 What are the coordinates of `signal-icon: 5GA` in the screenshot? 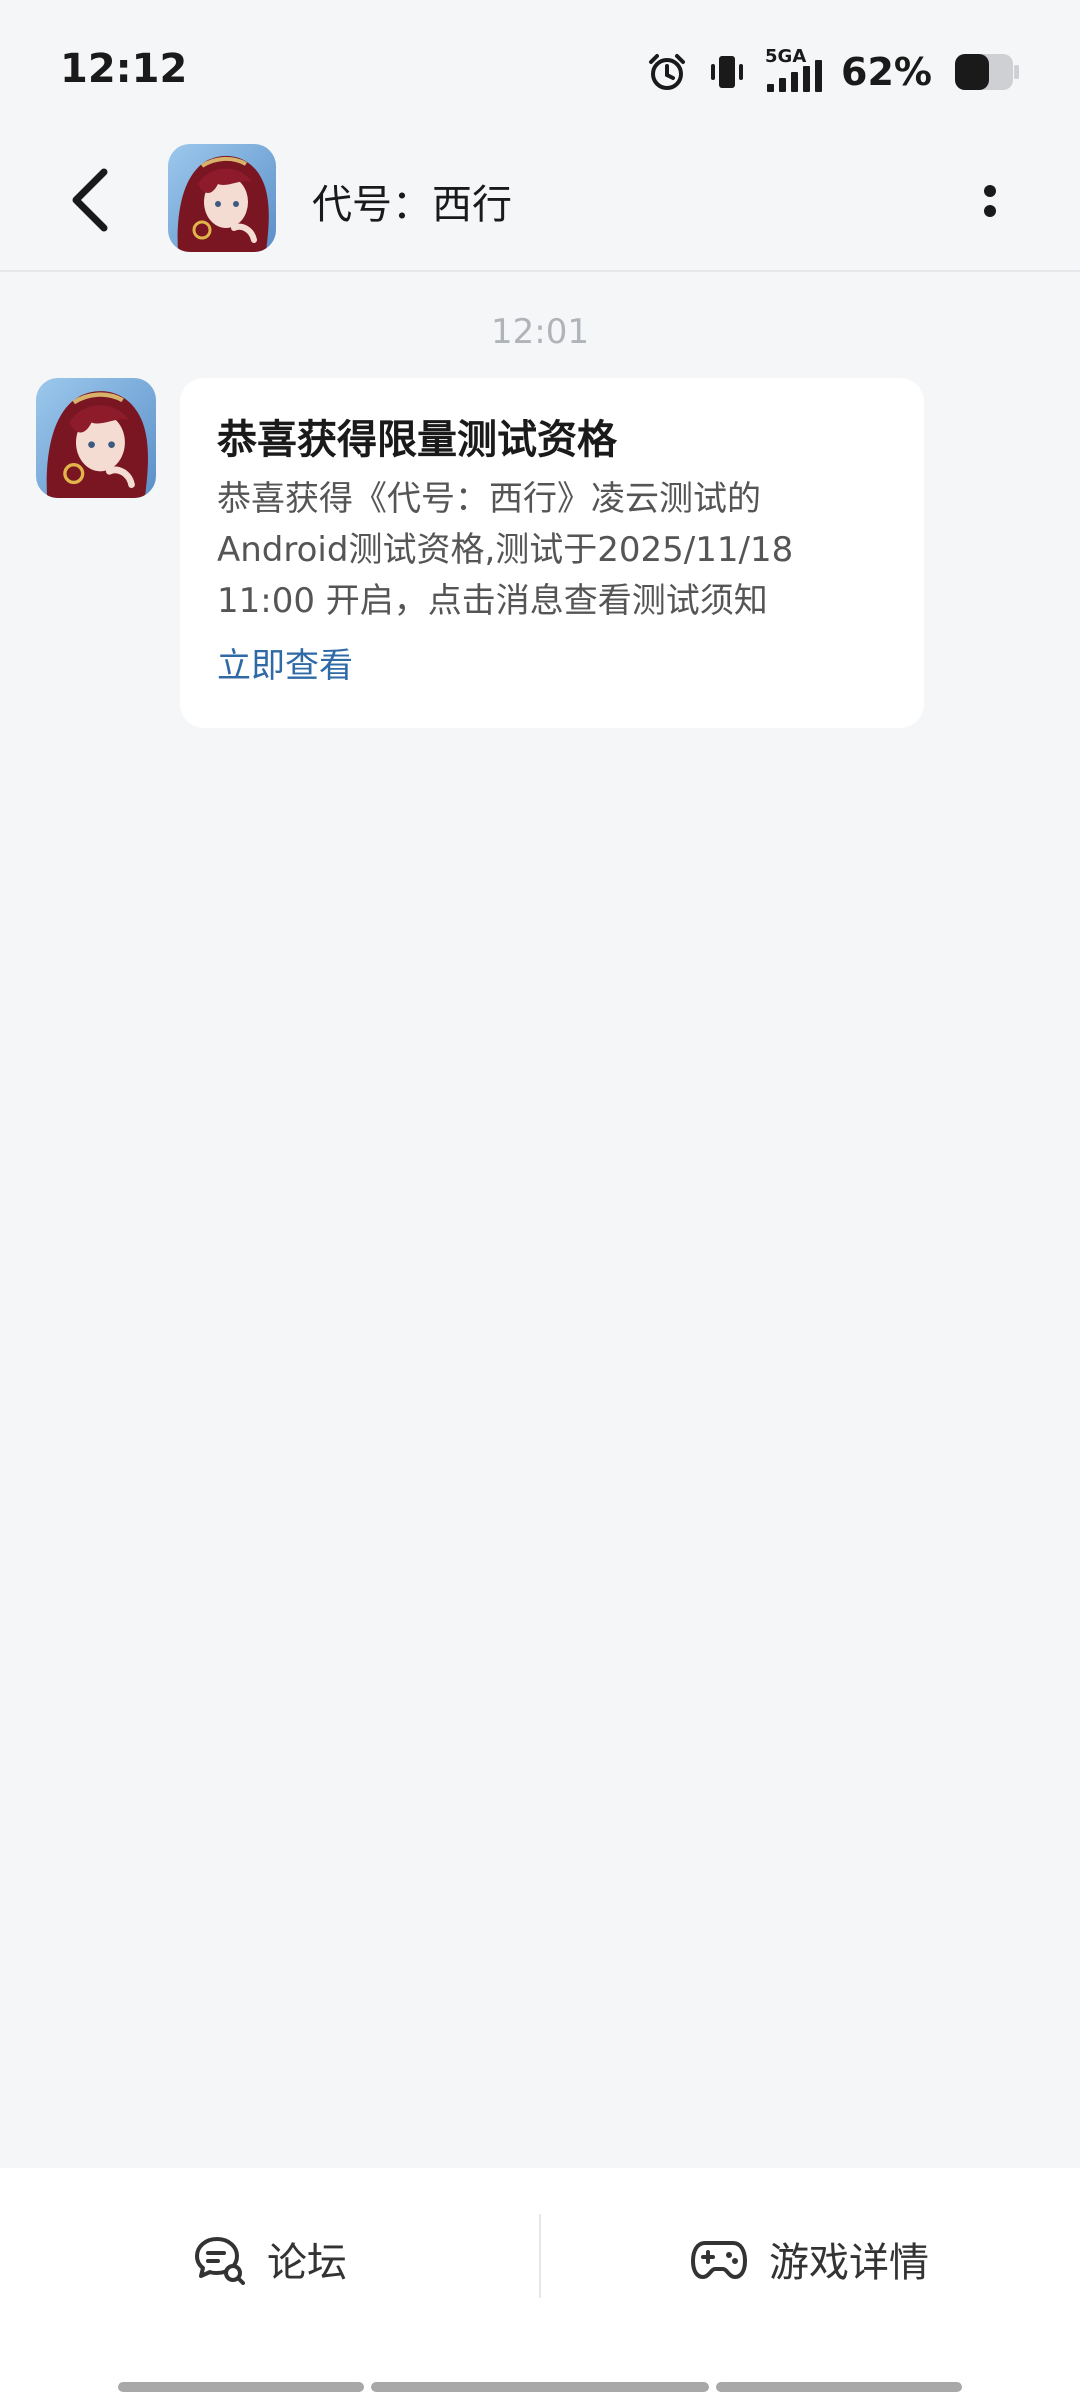 It's located at (795, 70).